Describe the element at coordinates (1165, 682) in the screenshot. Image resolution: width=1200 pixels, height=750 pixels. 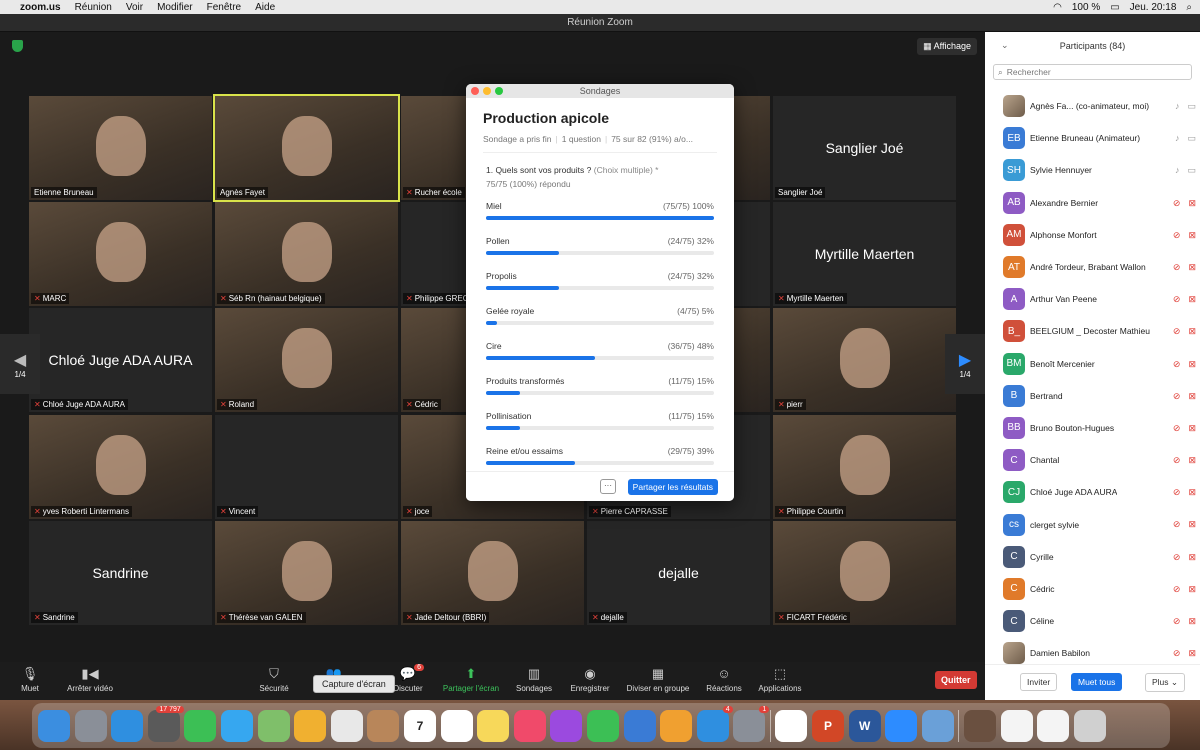
I see `more-button: Plus ⌄` at that location.